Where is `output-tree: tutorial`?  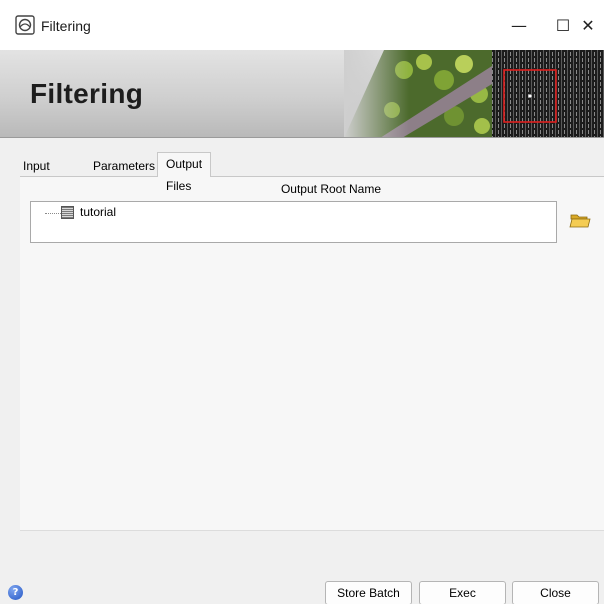
output-tree: tutorial is located at coordinates (293, 222).